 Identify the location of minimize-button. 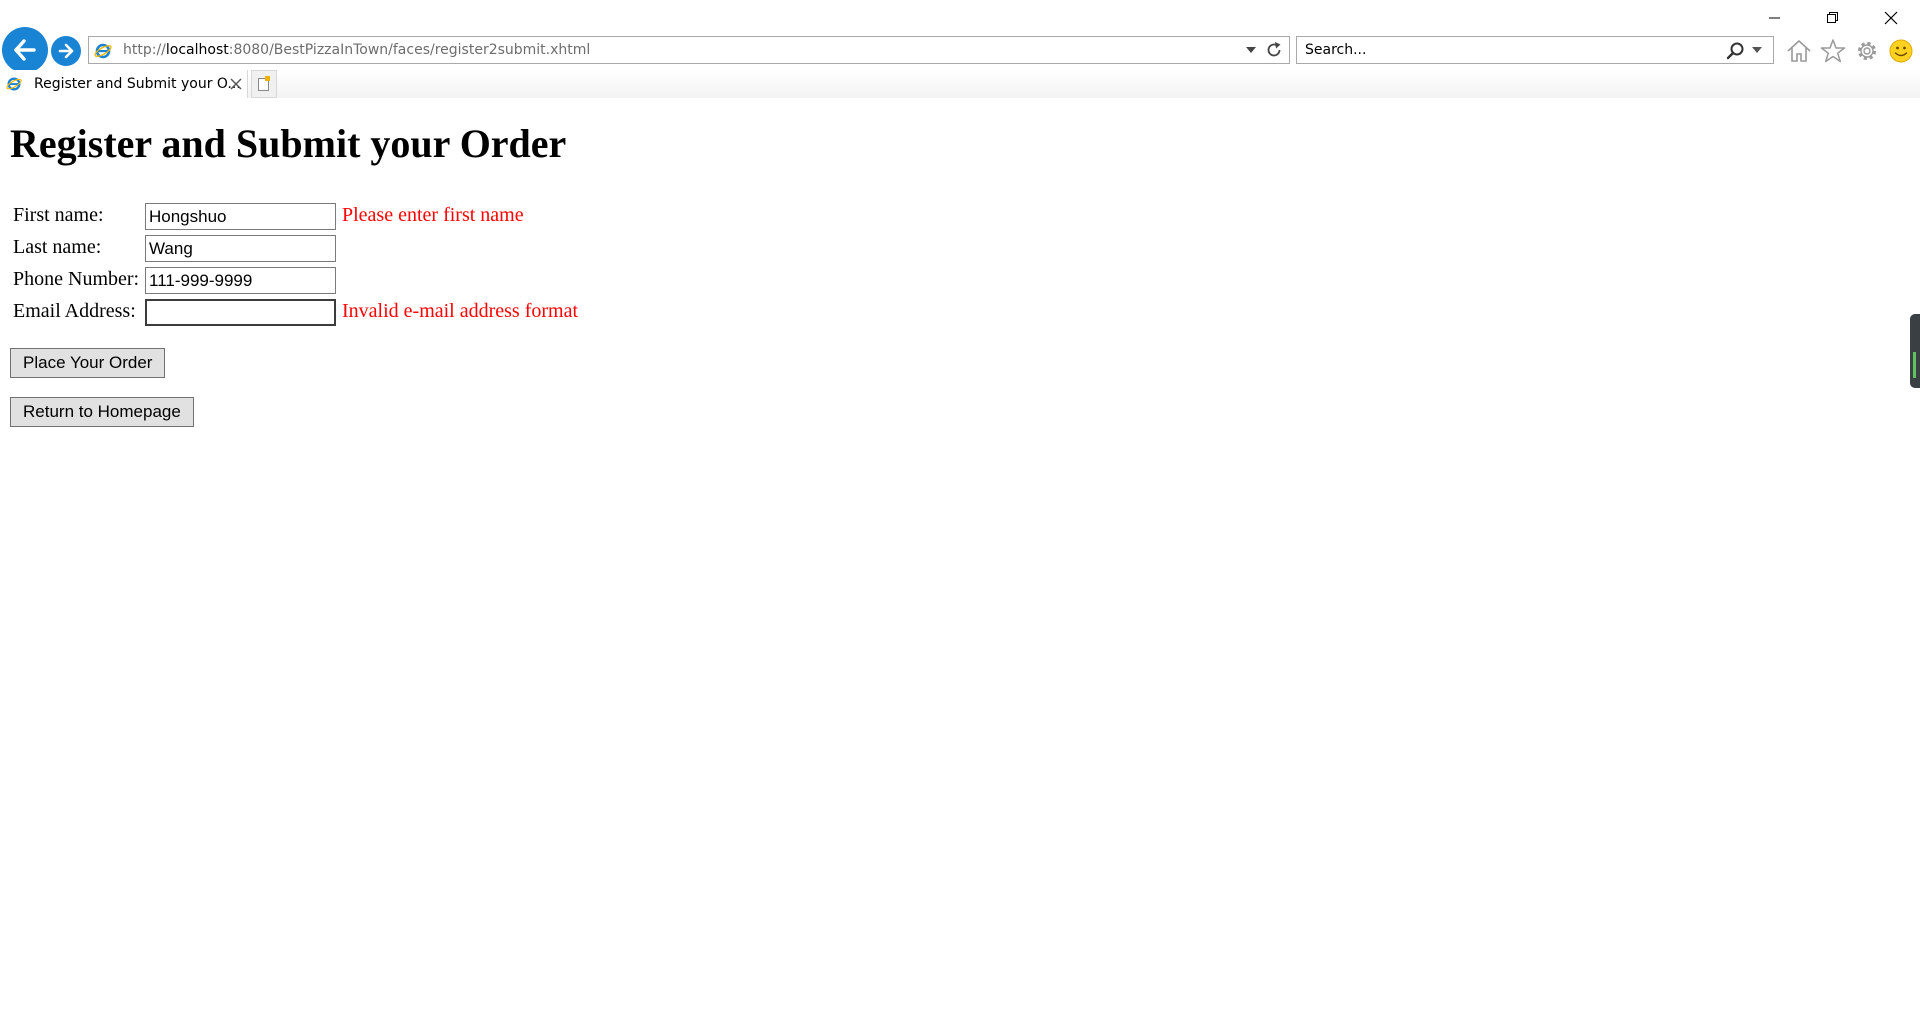
(1775, 18).